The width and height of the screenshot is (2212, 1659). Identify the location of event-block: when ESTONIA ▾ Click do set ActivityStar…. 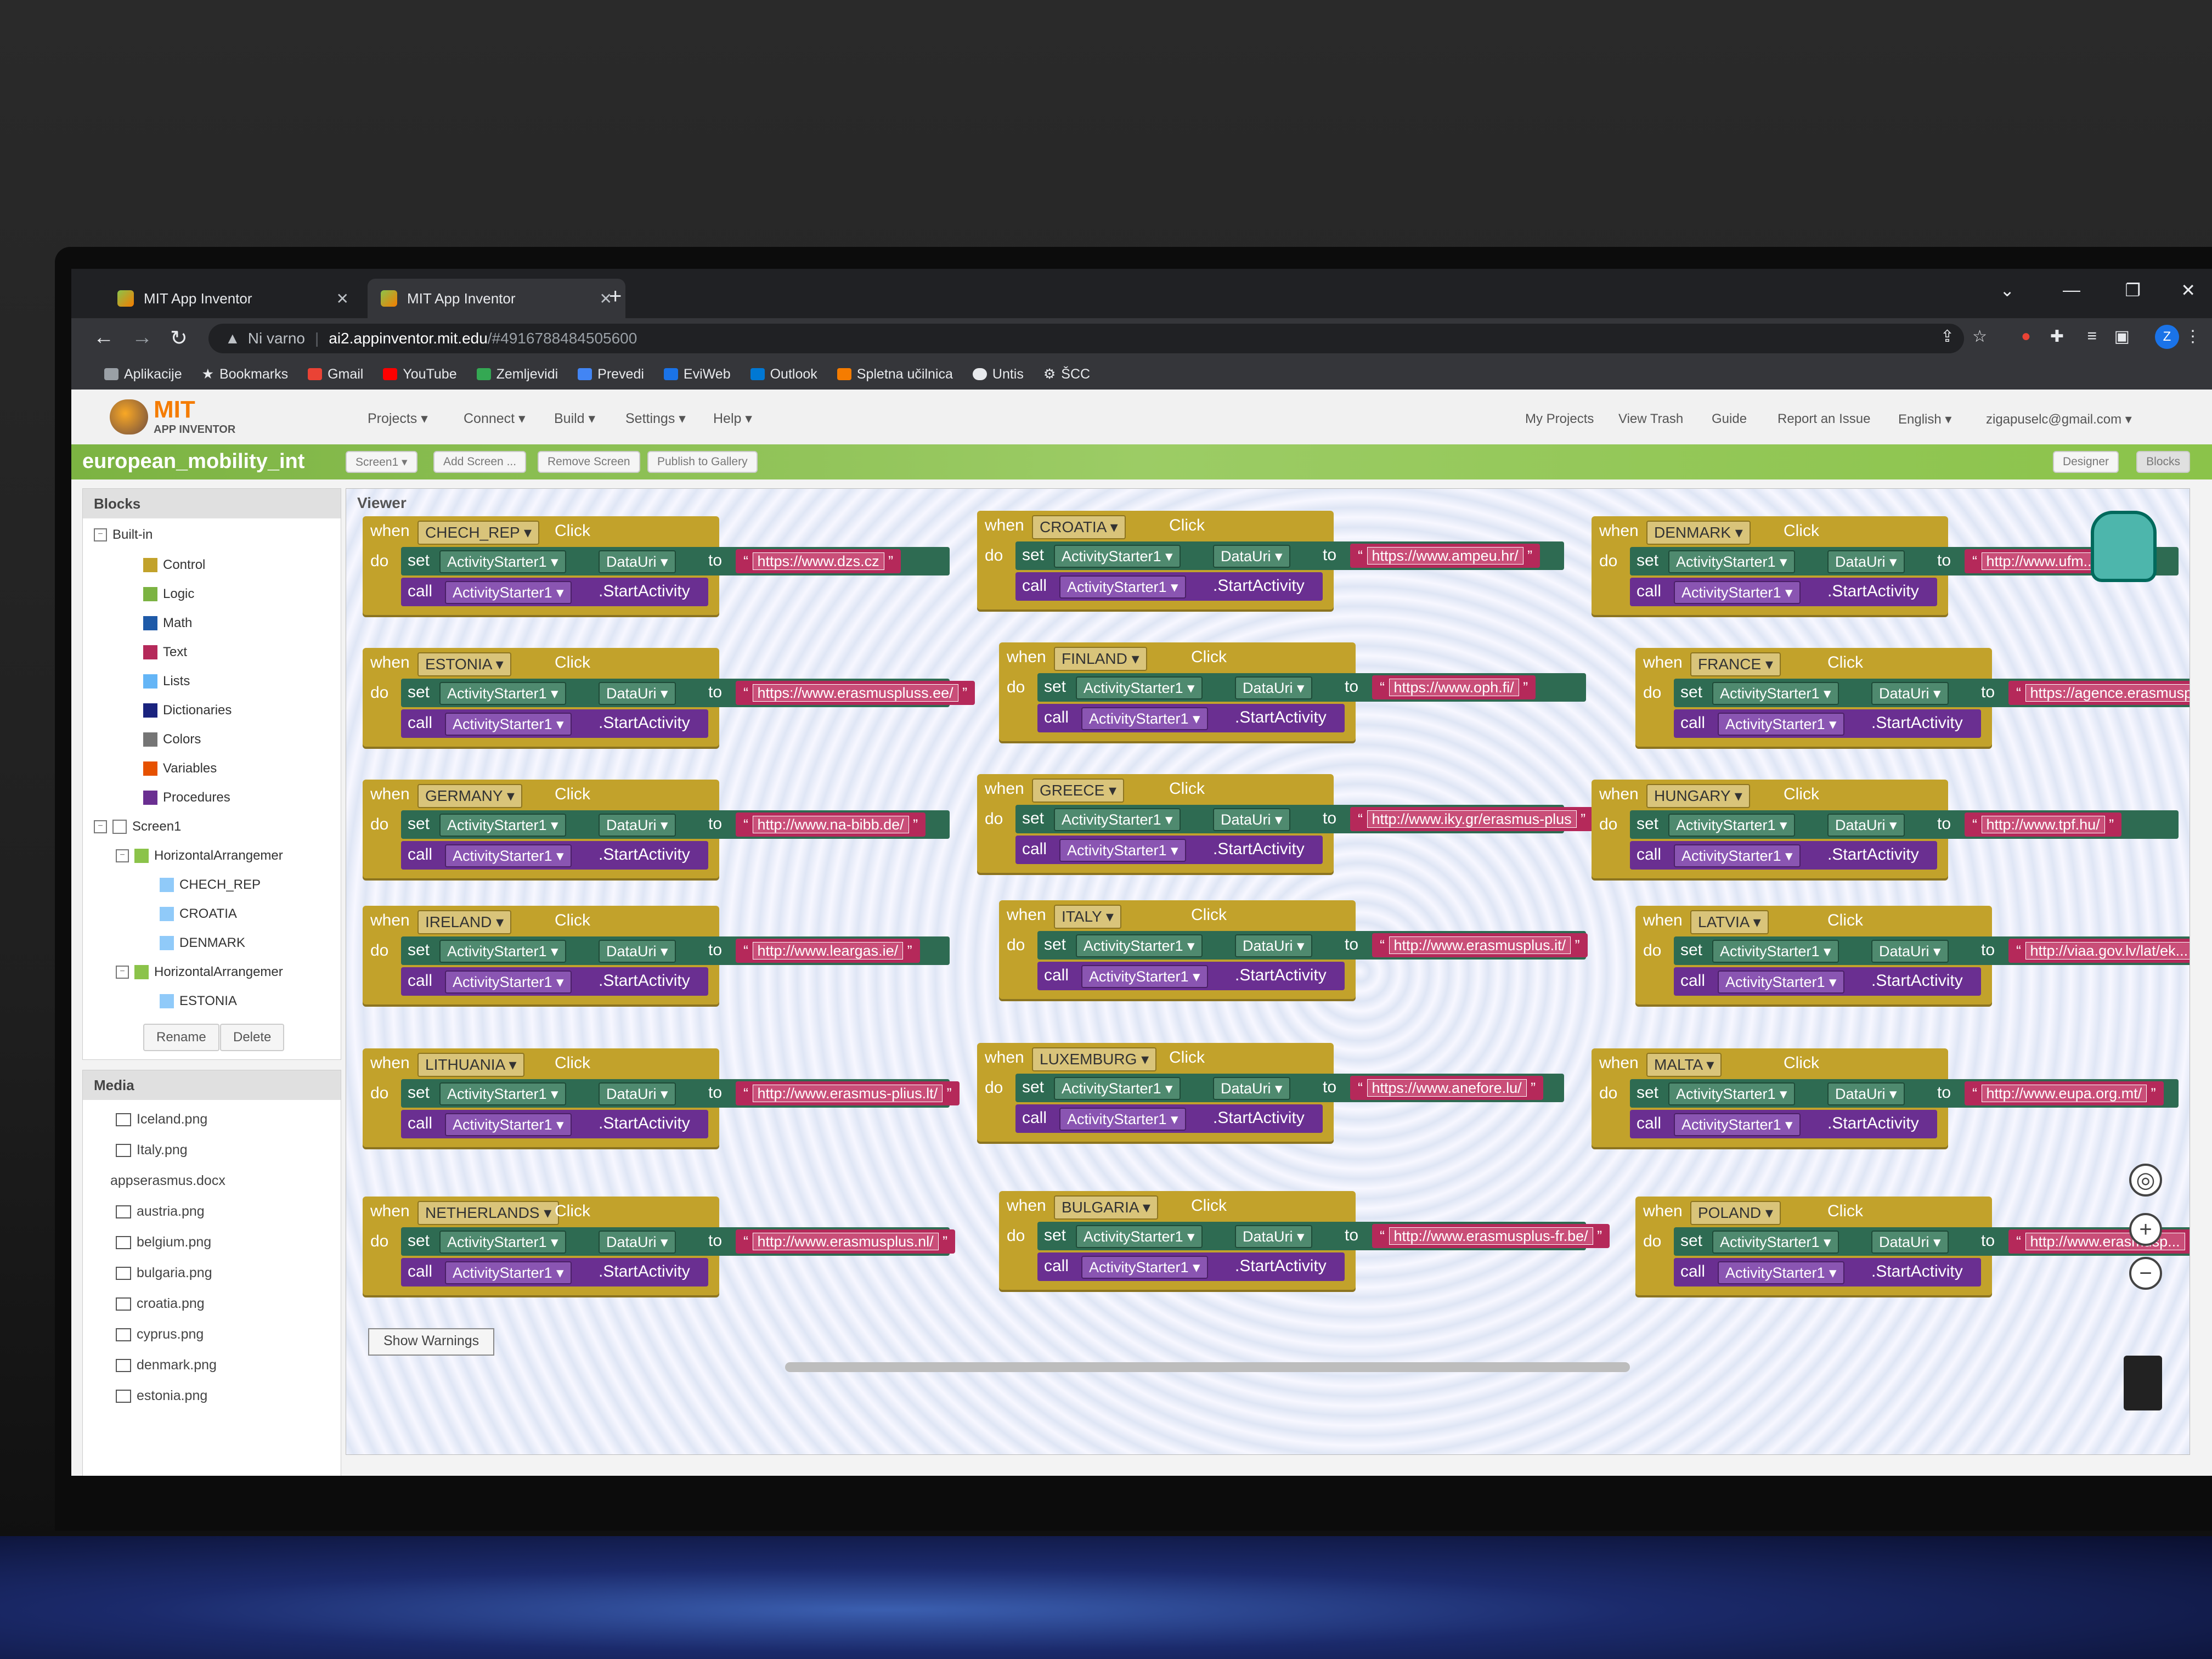
(669, 697).